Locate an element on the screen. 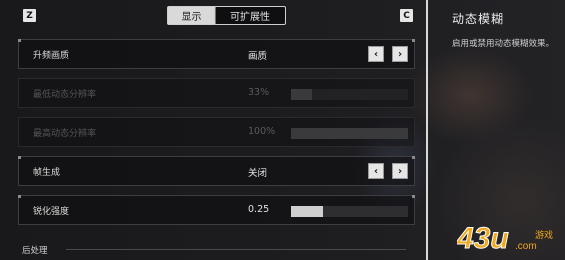 The height and width of the screenshot is (260, 565). panel-divider is located at coordinates (427, 130).